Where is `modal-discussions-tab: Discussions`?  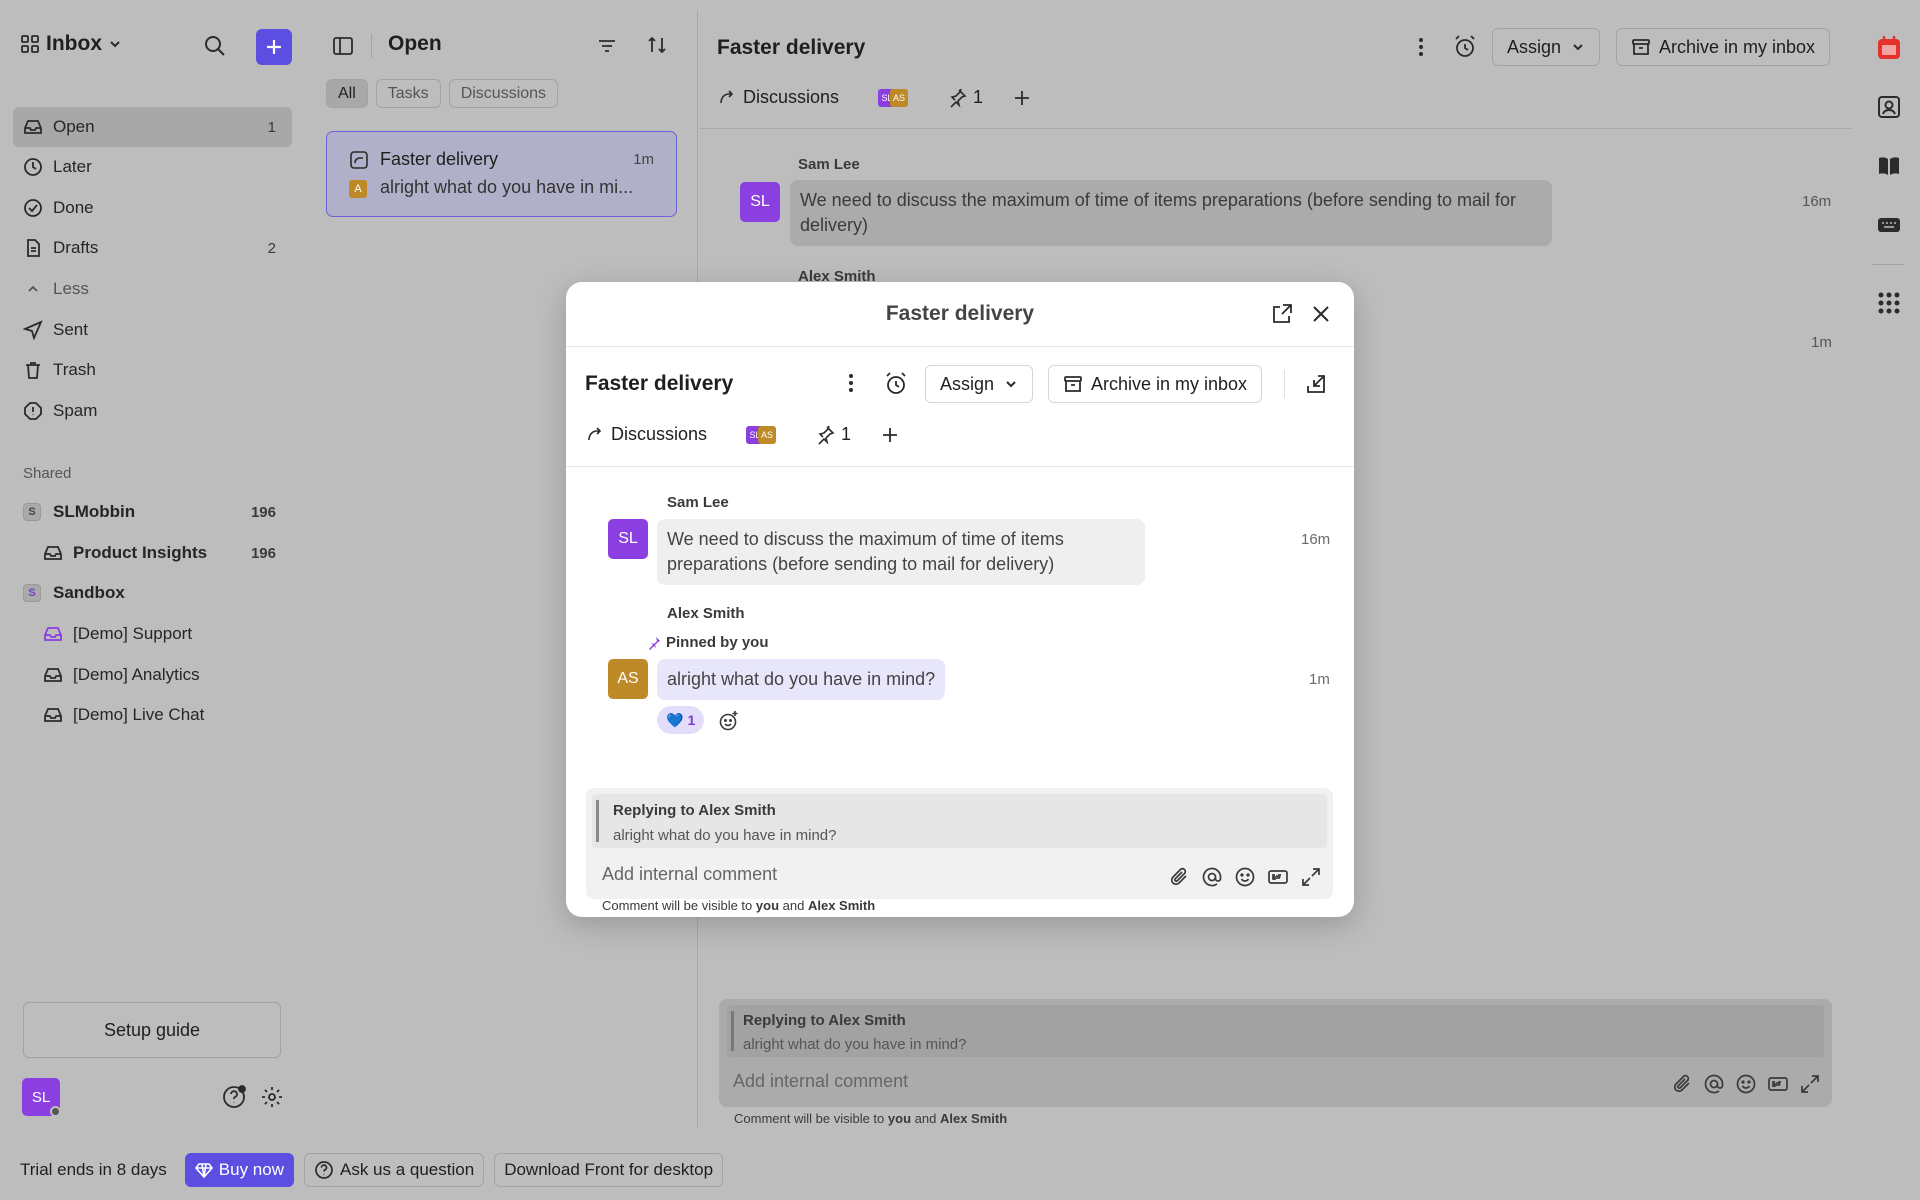
modal-discussions-tab: Discussions is located at coordinates (646, 434).